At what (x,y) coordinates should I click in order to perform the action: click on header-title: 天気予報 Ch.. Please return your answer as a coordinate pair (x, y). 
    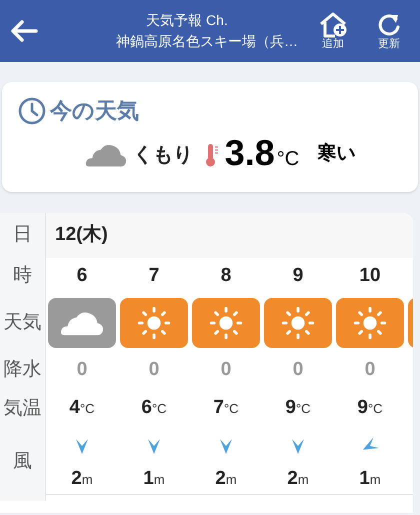
    Looking at the image, I should click on (186, 20).